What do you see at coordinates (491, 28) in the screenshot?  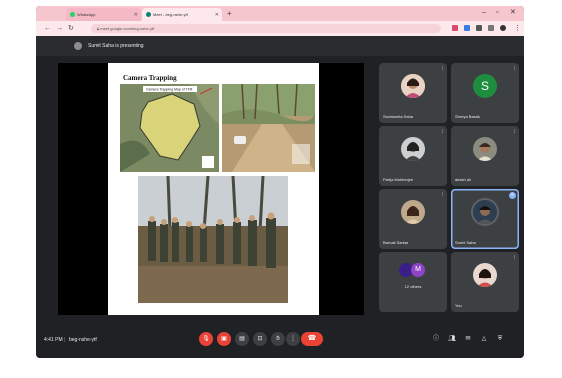 I see `bookmark-icon` at bounding box center [491, 28].